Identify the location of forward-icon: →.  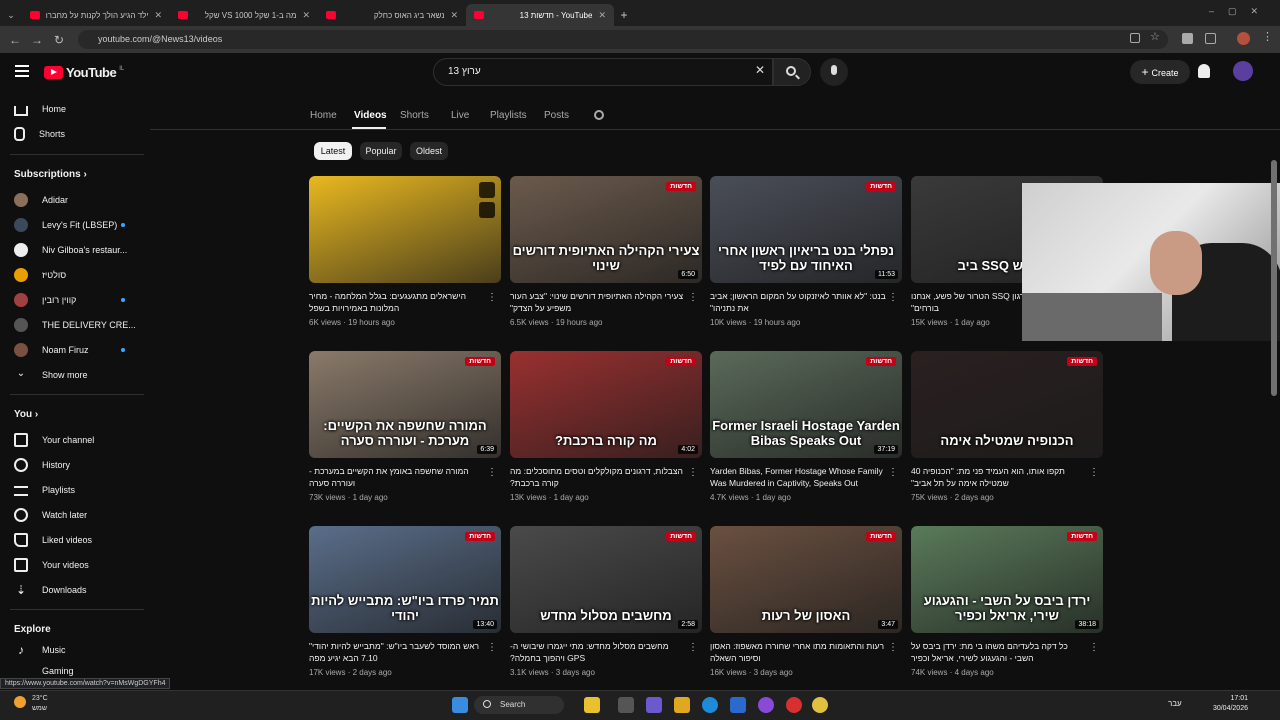
(37, 40).